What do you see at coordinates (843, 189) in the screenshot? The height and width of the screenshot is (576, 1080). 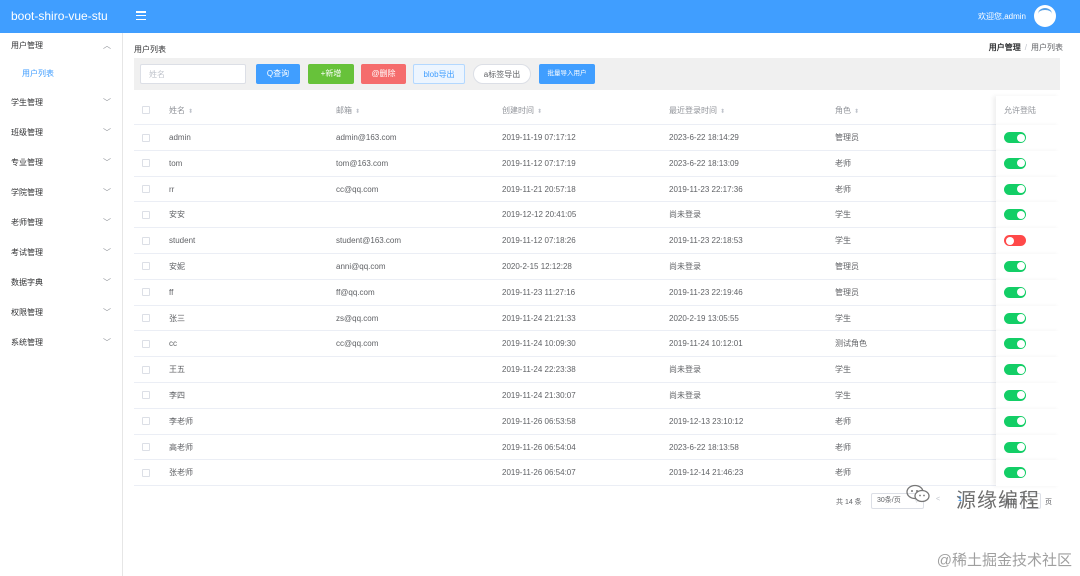 I see `cell-role: 老师` at bounding box center [843, 189].